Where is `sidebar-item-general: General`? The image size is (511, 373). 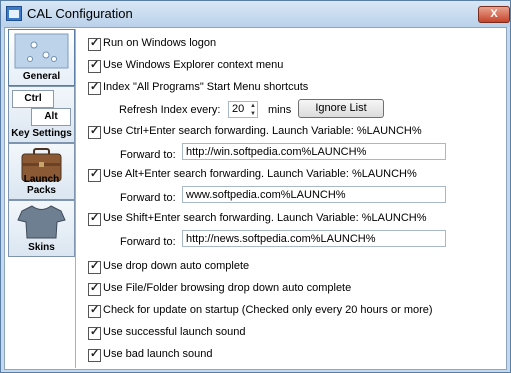
sidebar-item-general: General is located at coordinates (41, 57).